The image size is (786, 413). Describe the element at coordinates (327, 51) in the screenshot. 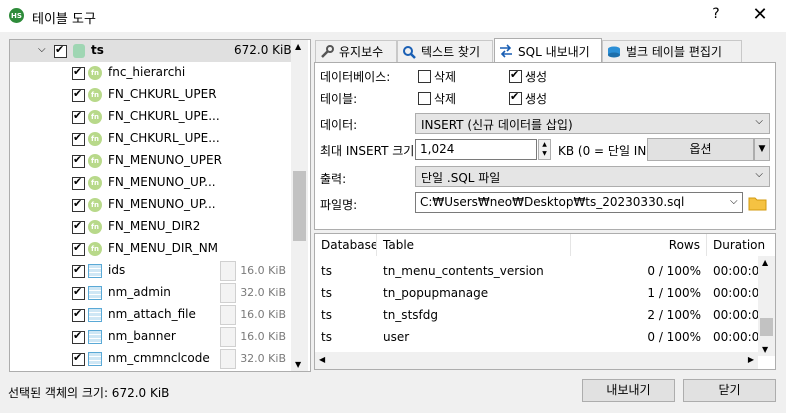

I see `wrench-icon` at that location.